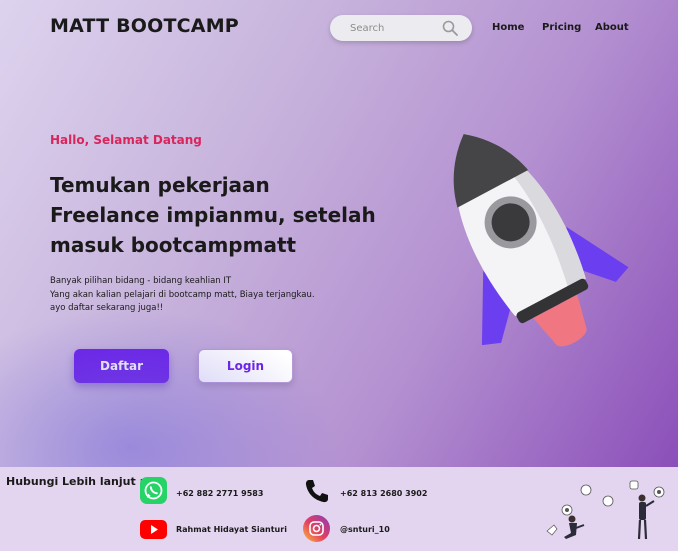  Describe the element at coordinates (541, 240) in the screenshot. I see `rocket-illustration` at that location.